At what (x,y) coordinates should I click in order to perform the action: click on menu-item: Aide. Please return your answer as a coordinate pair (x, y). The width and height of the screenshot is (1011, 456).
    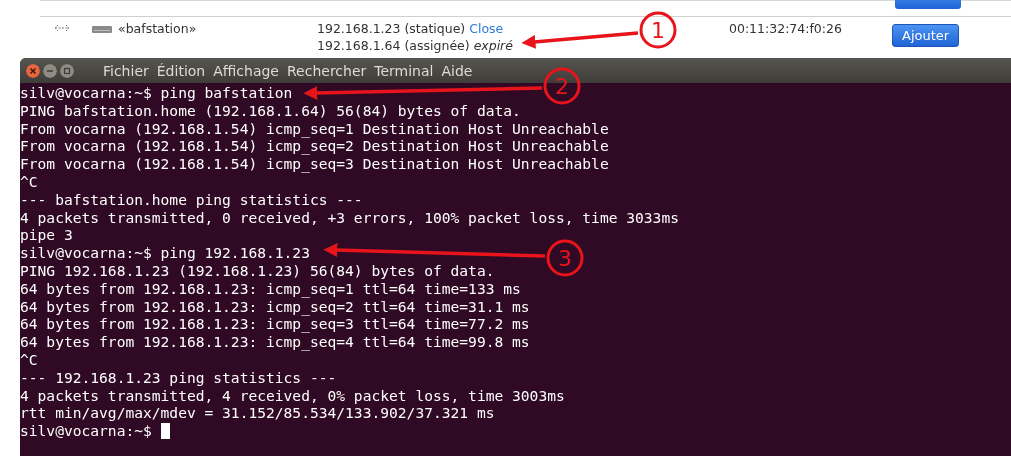
    Looking at the image, I should click on (457, 70).